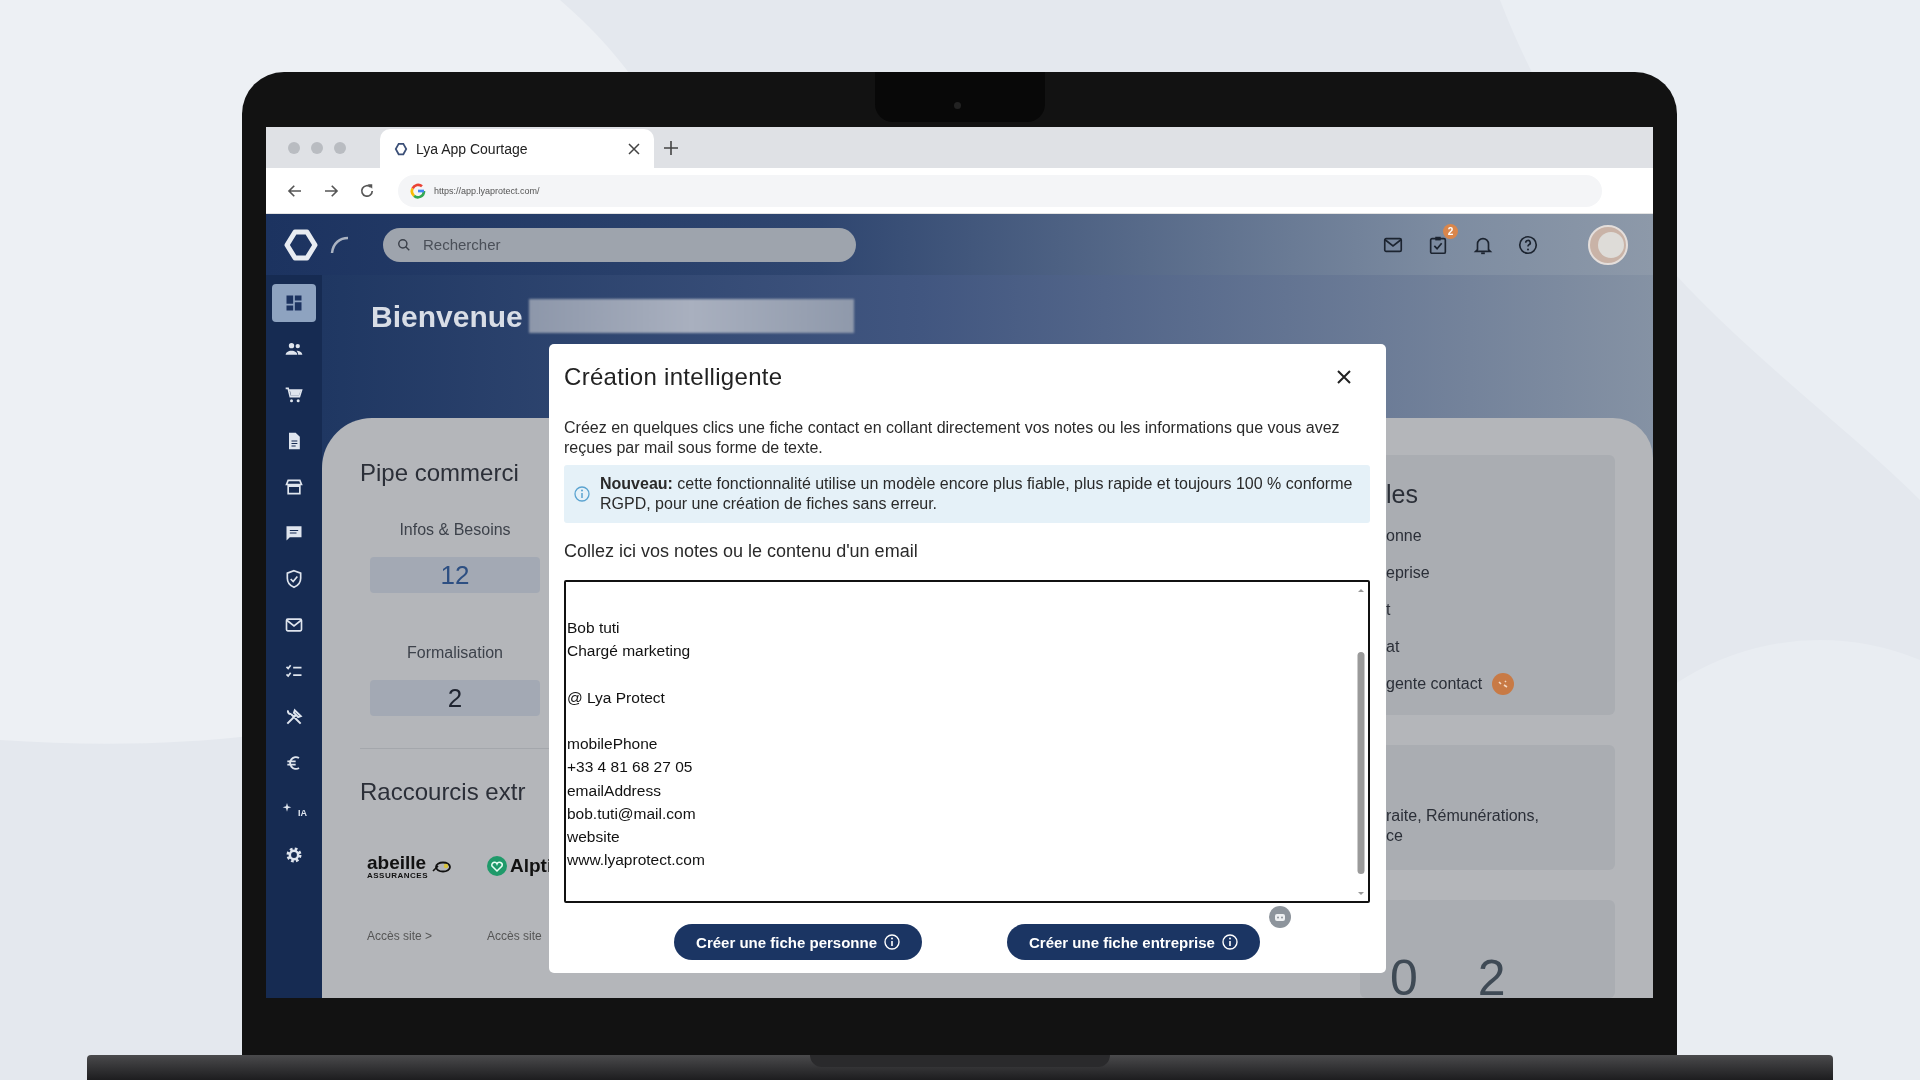 Image resolution: width=1920 pixels, height=1080 pixels. I want to click on site-link: Accès site >, so click(407, 936).